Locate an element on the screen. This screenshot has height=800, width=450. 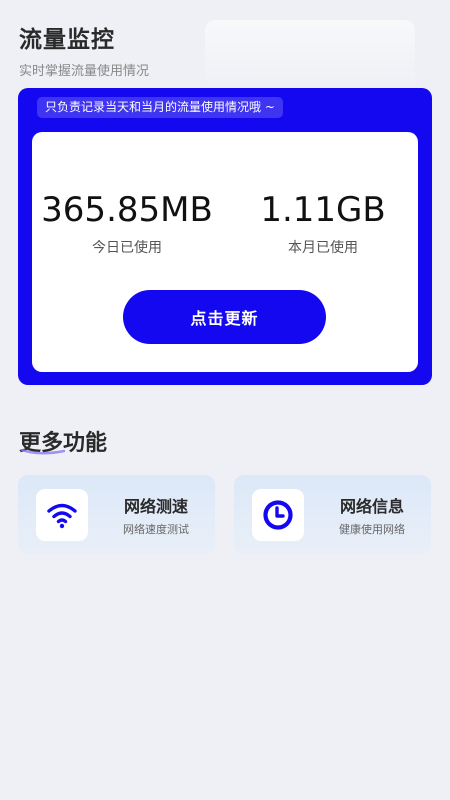
speed-test-subtitle: 网络速度测试 is located at coordinates (156, 529).